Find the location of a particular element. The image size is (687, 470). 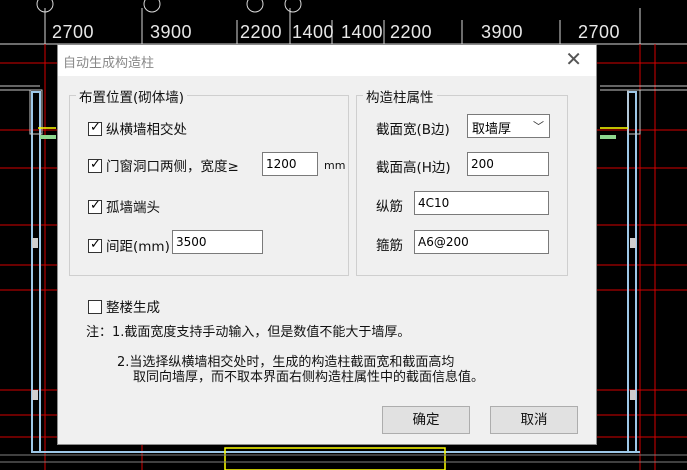

dialog-titlebar: 自动生成构造柱 ✕ is located at coordinates (327, 60).